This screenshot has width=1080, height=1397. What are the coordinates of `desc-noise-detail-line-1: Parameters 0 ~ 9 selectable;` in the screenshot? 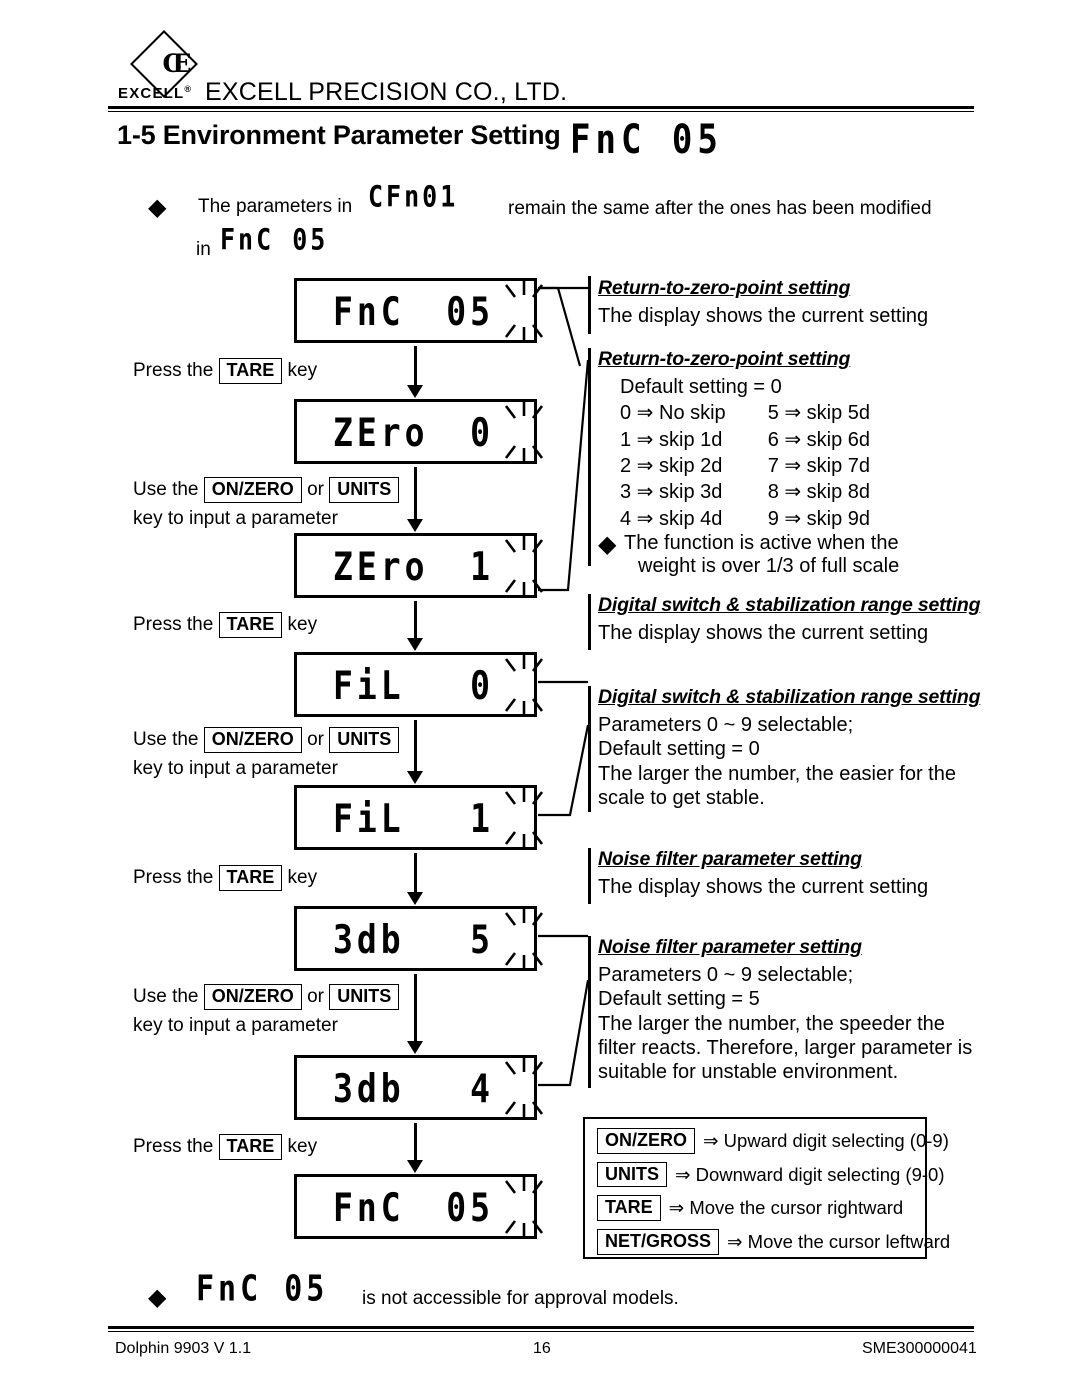 It's located at (726, 974).